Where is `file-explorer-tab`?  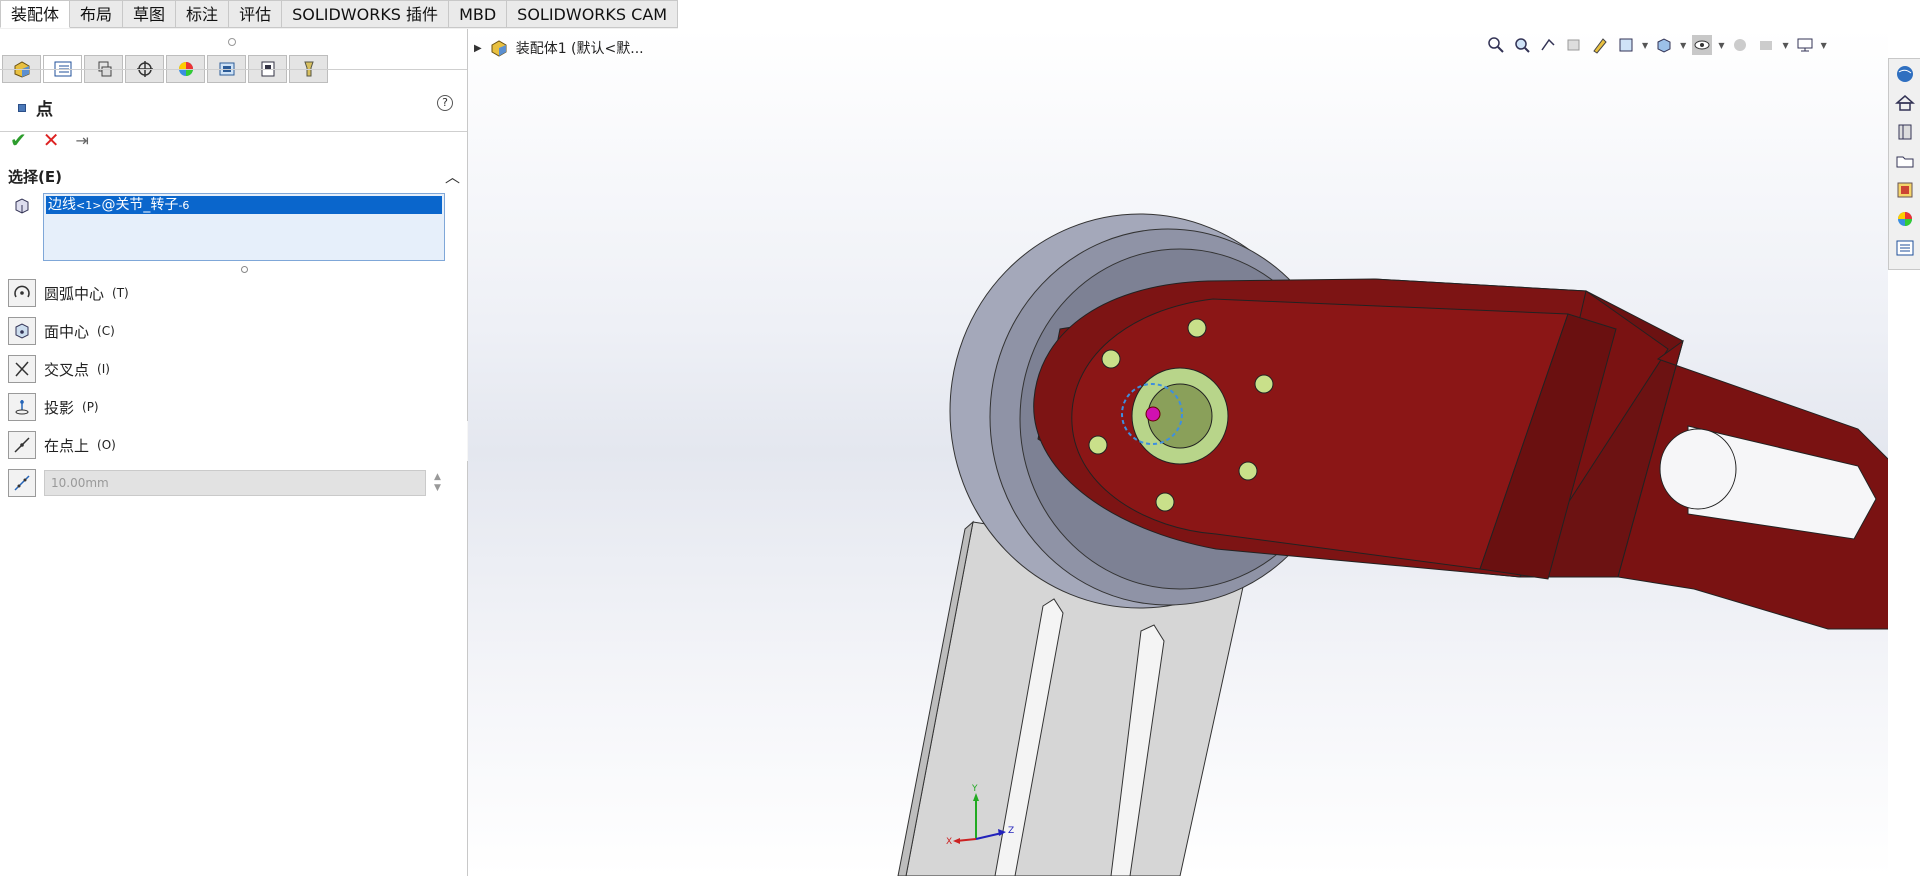 file-explorer-tab is located at coordinates (1904, 160).